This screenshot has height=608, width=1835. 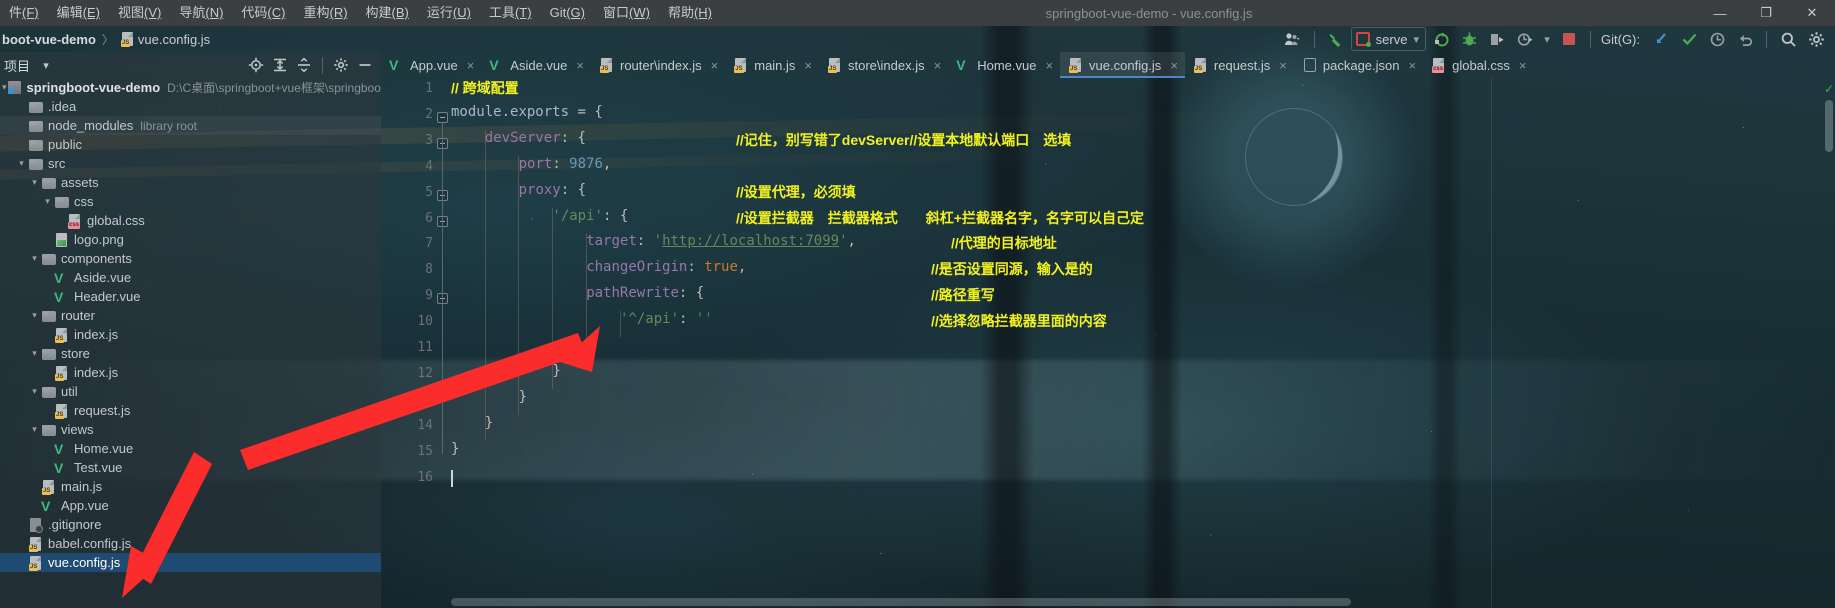 What do you see at coordinates (190, 220) in the screenshot?
I see `tree-node-global.css: ▾cssglobal.css` at bounding box center [190, 220].